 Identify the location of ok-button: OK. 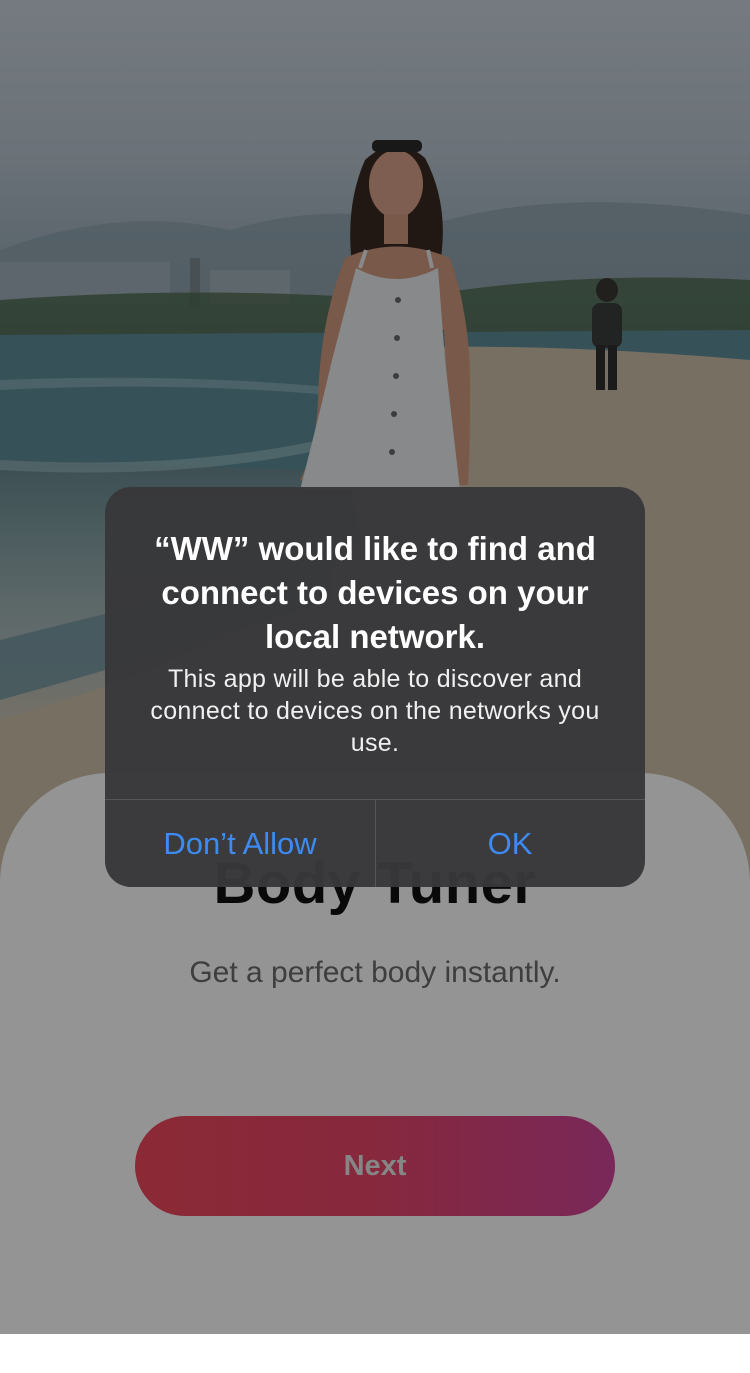
(510, 843).